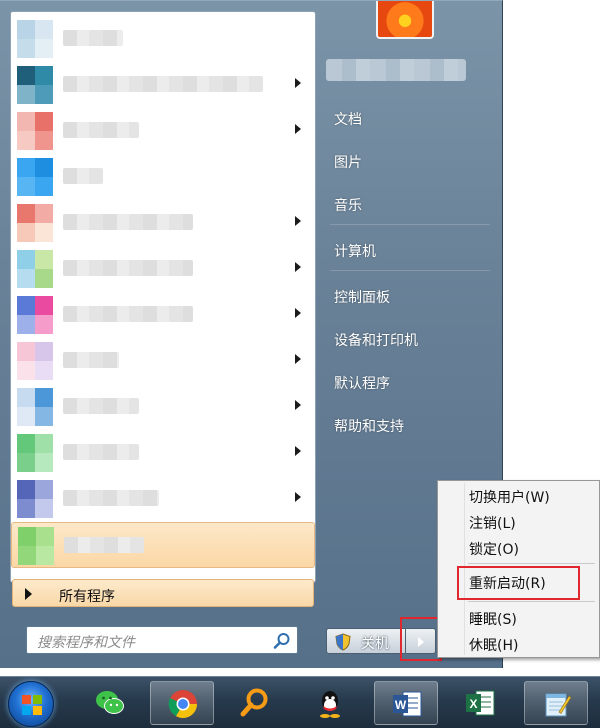  What do you see at coordinates (493, 619) in the screenshot?
I see `menu-item-sleep: 睡眠(S)` at bounding box center [493, 619].